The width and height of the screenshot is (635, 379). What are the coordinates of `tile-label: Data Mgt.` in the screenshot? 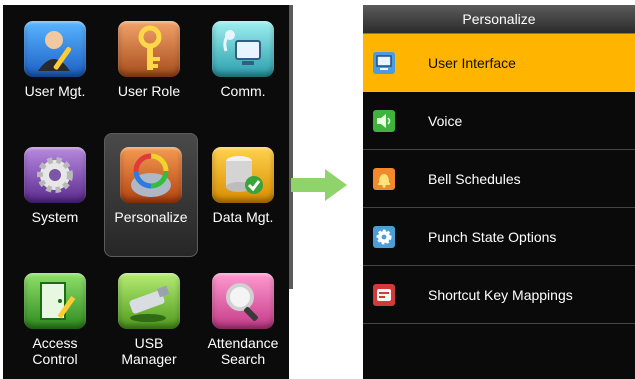 It's located at (243, 217).